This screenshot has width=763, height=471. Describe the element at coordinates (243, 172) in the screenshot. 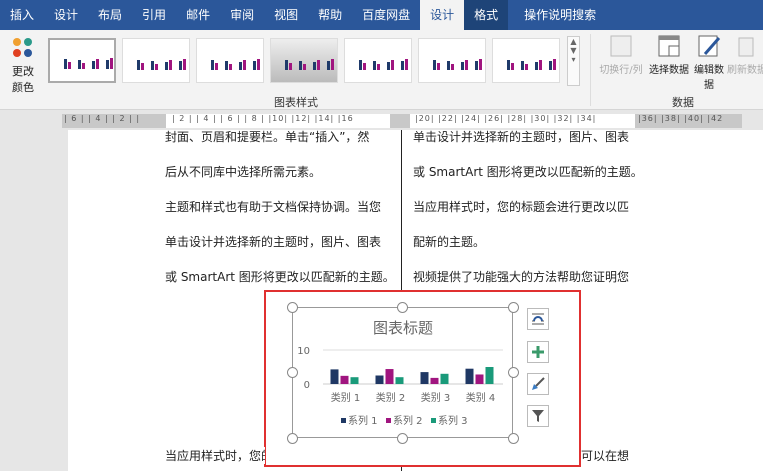

I see `text-line: 后从不同库中选择所需元素。` at that location.